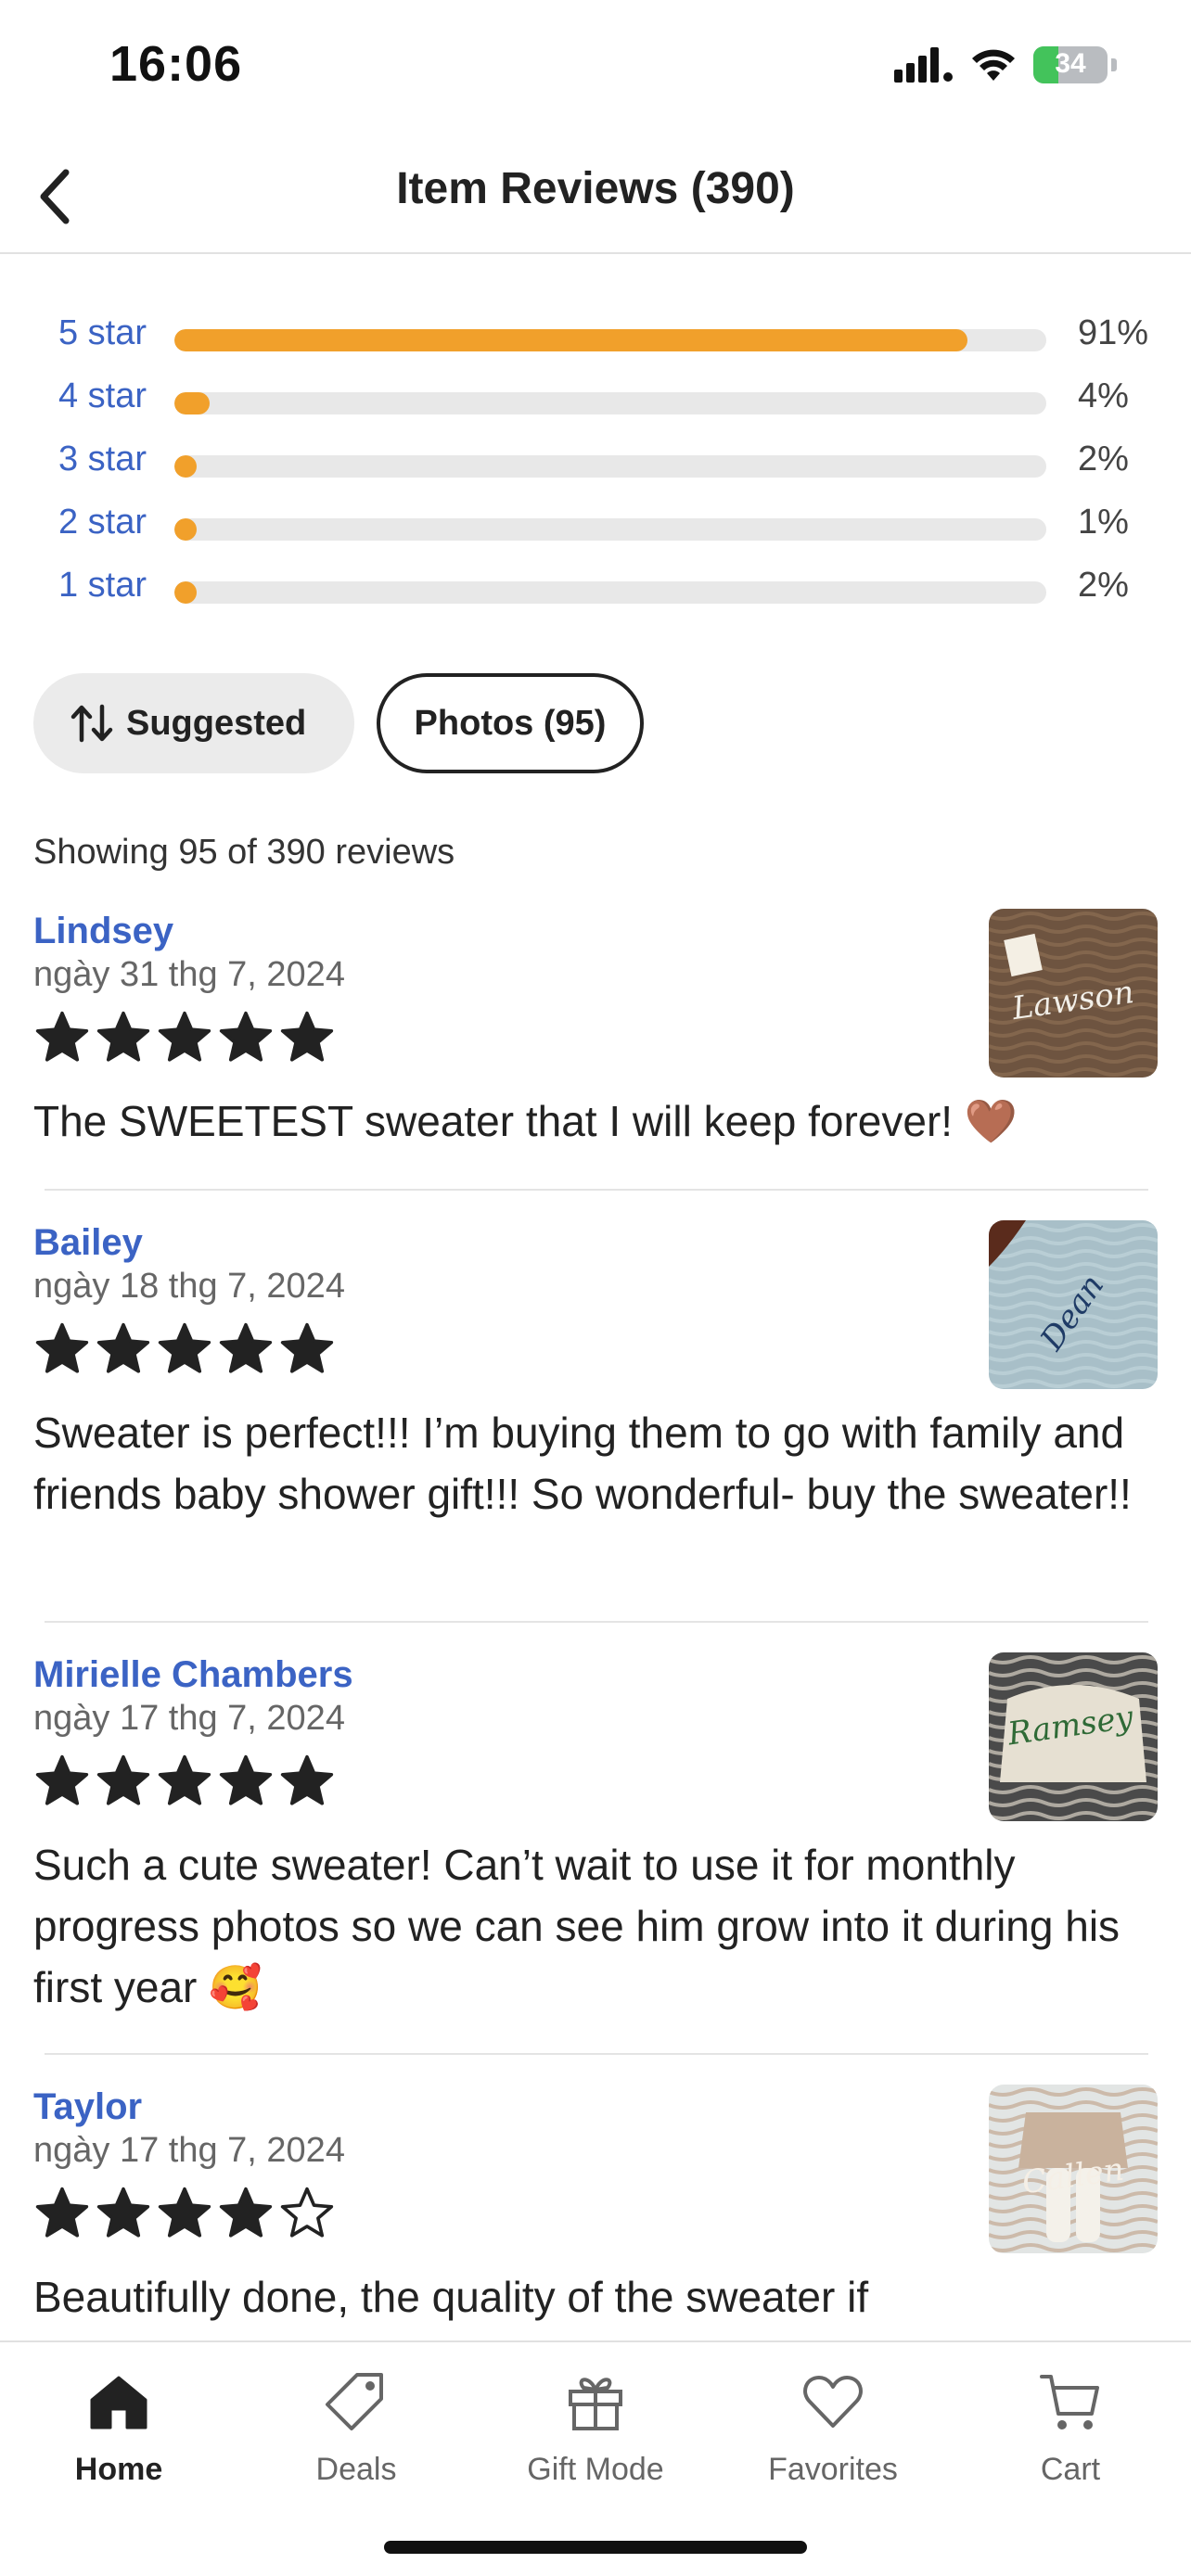 The image size is (1191, 2576). I want to click on top-bar: Item Reviews (390), so click(595, 196).